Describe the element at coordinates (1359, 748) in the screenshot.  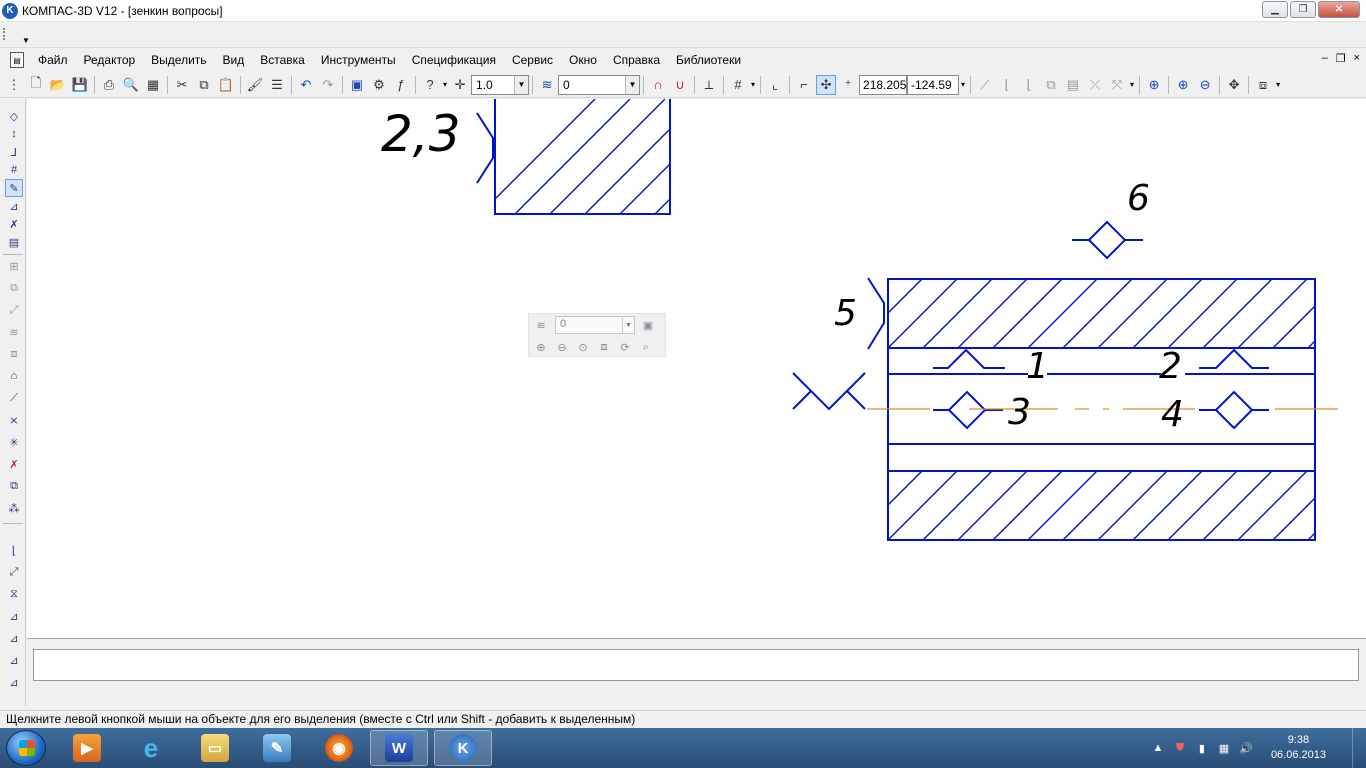
I see `show-desktop-button` at that location.